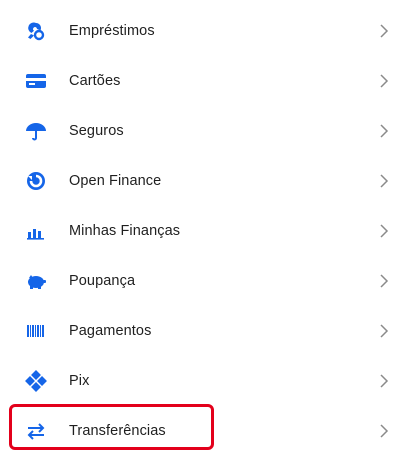  Describe the element at coordinates (199, 431) in the screenshot. I see `menu-item-transferencias: Transferências` at that location.